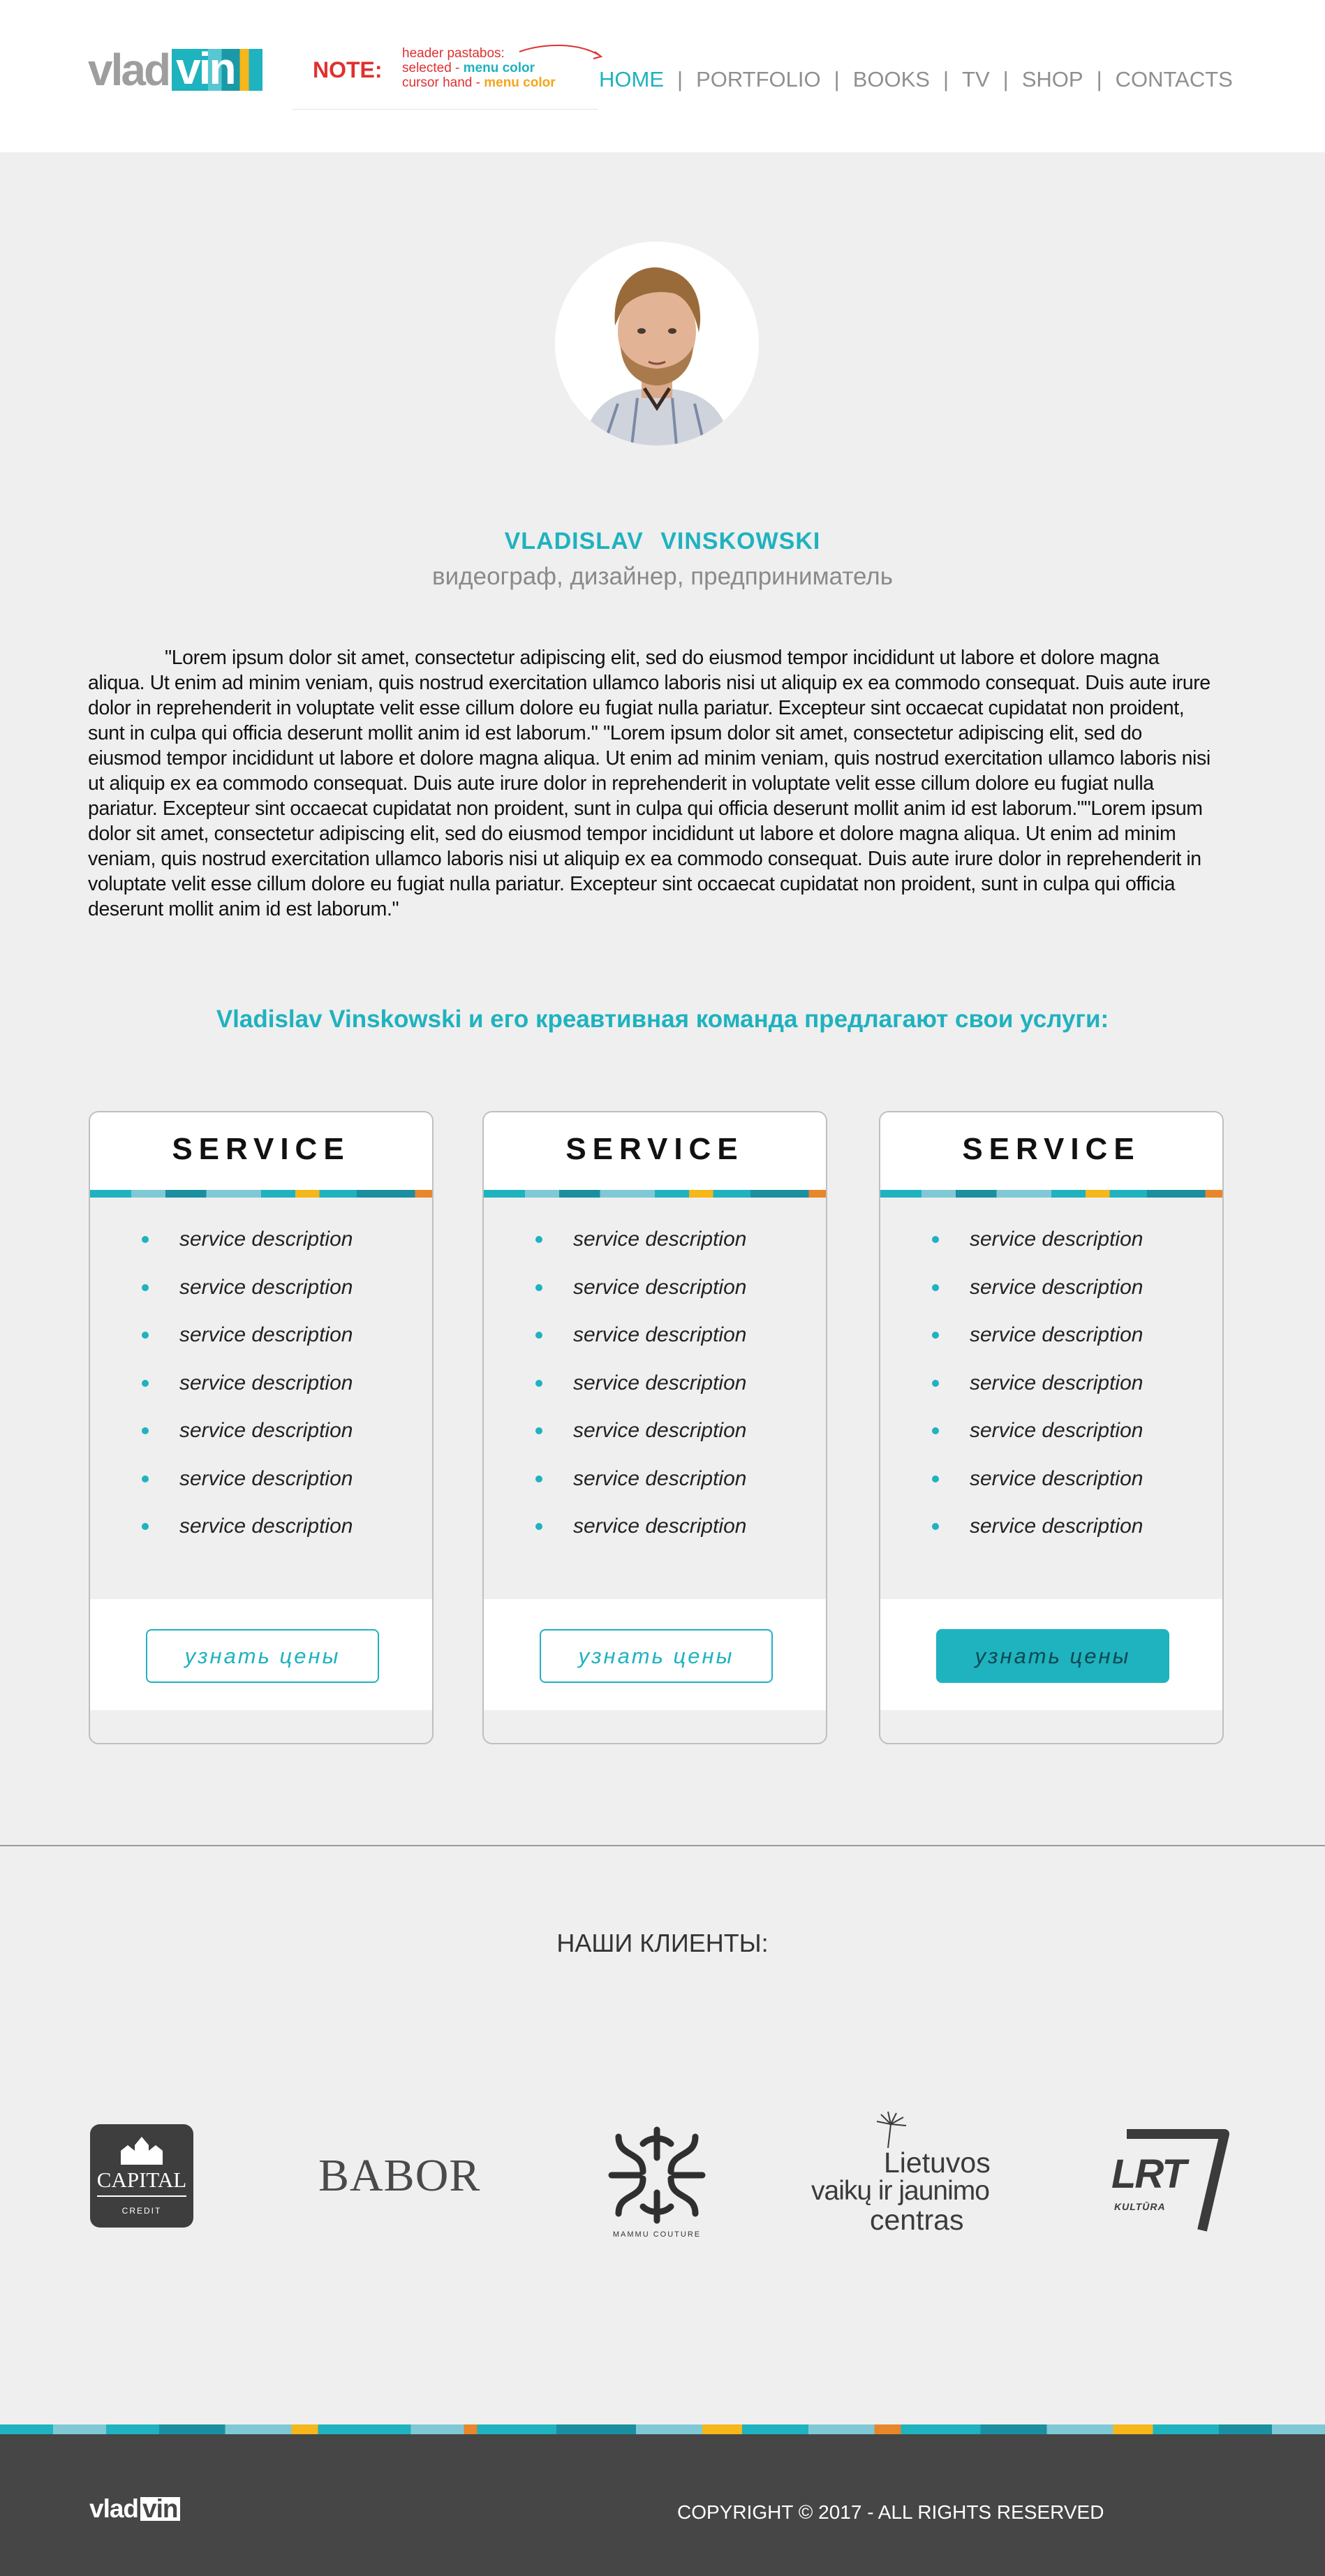 The width and height of the screenshot is (1325, 2576). Describe the element at coordinates (217, 68) in the screenshot. I see `logo-text-part2-block: vin` at that location.